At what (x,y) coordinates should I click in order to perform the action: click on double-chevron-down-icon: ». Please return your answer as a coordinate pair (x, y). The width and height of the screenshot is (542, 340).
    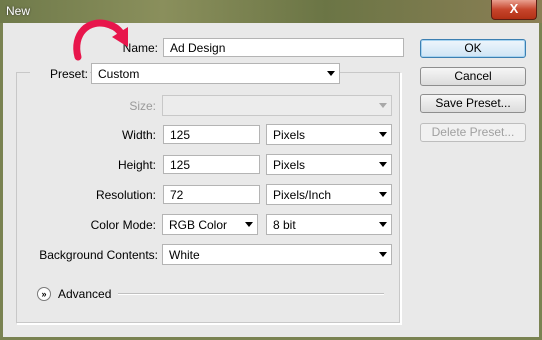
    Looking at the image, I should click on (44, 294).